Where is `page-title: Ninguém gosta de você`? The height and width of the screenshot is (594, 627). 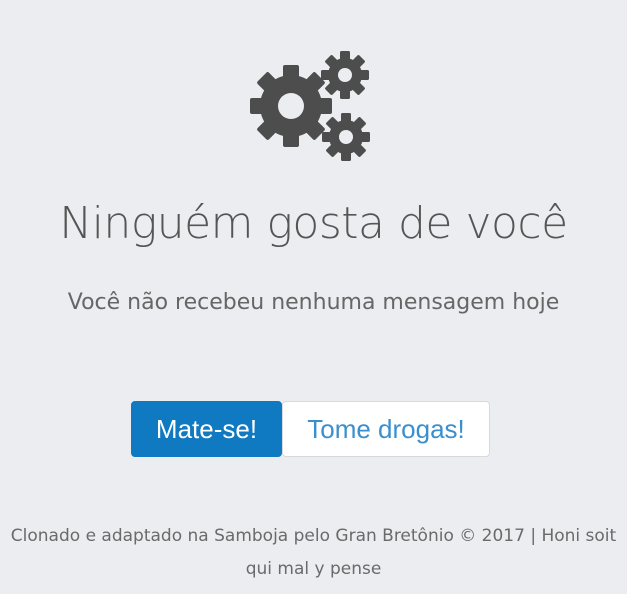
page-title: Ninguém gosta de você is located at coordinates (313, 223).